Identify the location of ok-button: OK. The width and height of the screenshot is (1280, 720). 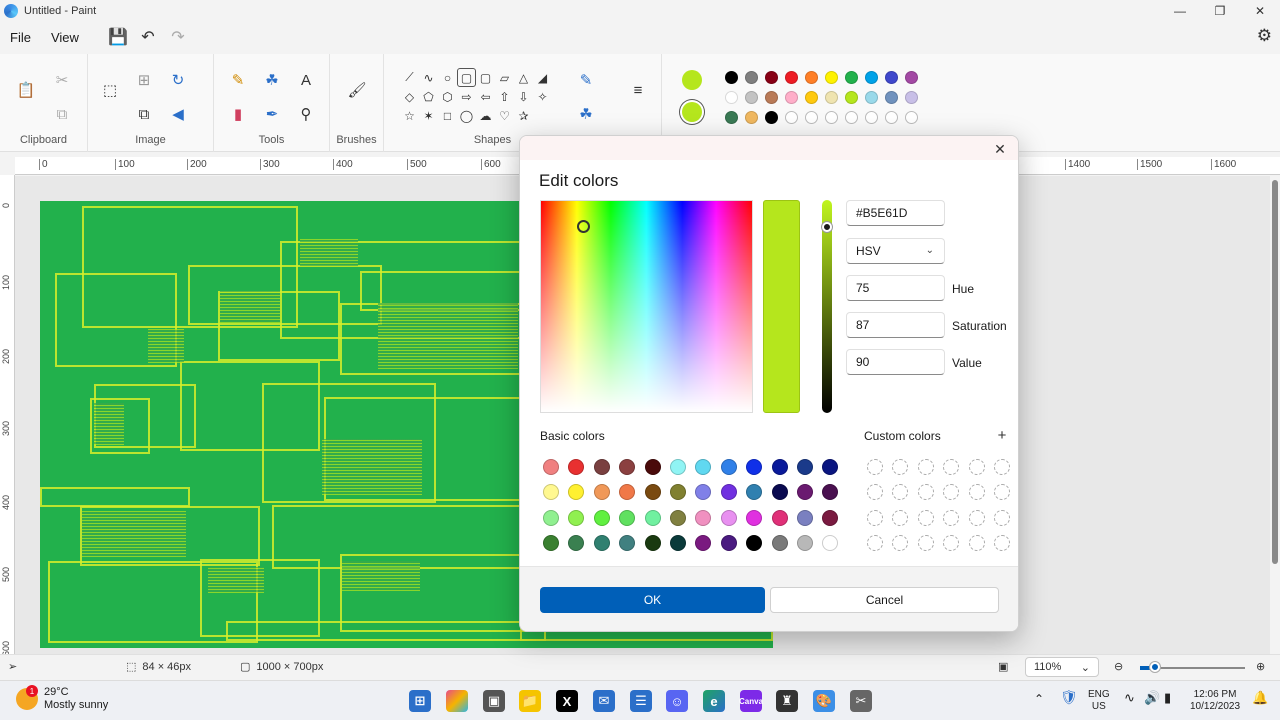
(652, 600).